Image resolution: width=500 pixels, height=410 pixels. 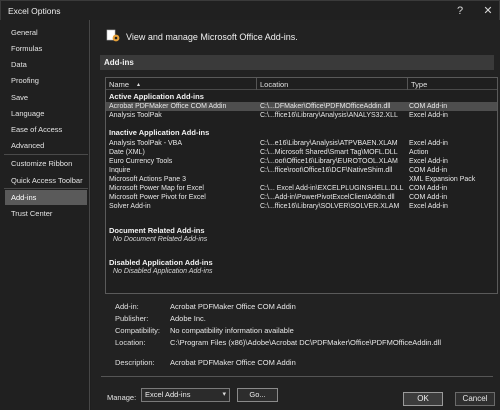 What do you see at coordinates (127, 306) in the screenshot?
I see `detail-label: Add-in:` at bounding box center [127, 306].